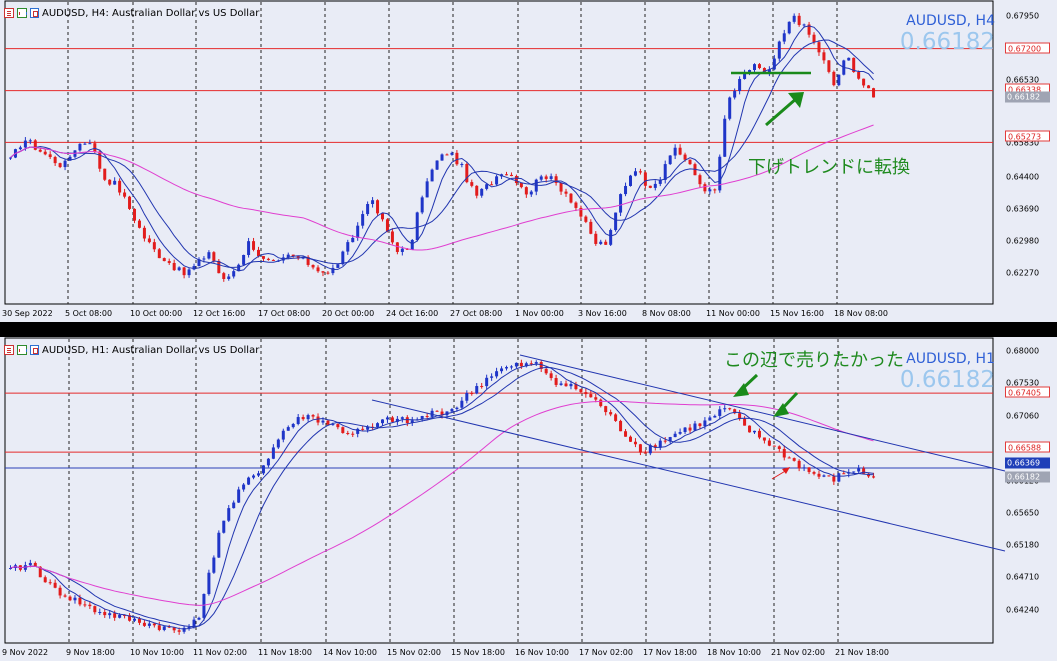 Image resolution: width=1057 pixels, height=661 pixels. Describe the element at coordinates (797, 313) in the screenshot. I see `h4-x-tick: 15 Nov 16:00` at that location.